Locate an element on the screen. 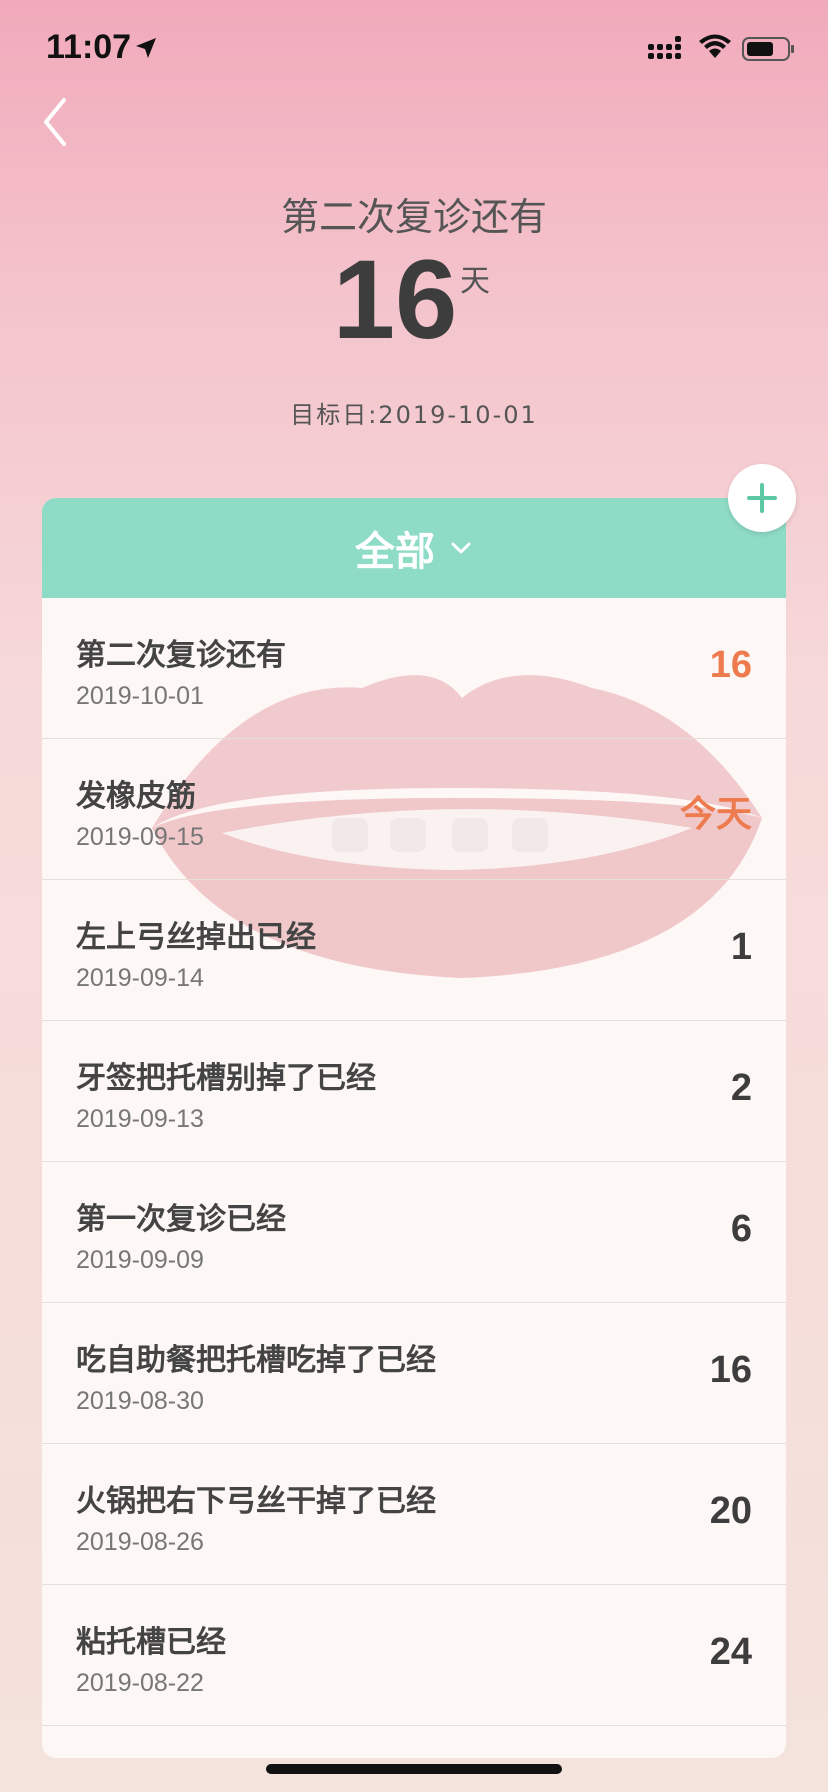 The width and height of the screenshot is (828, 1792). event-days: 2 is located at coordinates (741, 1088).